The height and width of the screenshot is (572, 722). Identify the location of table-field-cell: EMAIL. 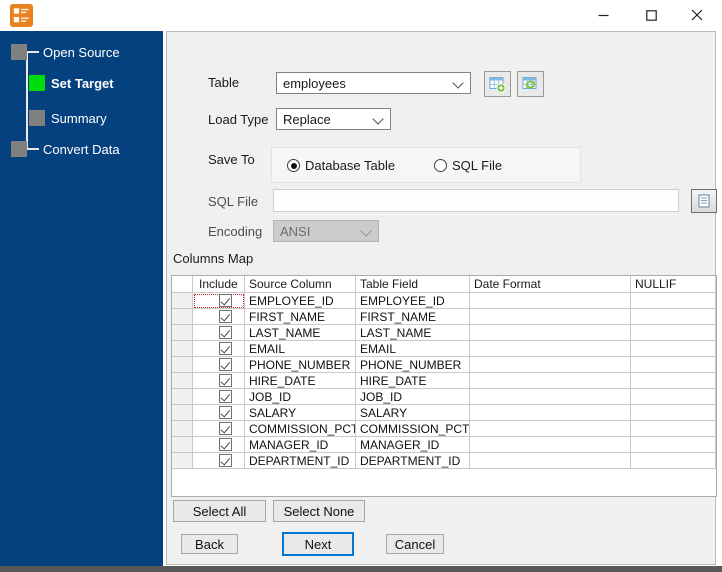
(413, 349).